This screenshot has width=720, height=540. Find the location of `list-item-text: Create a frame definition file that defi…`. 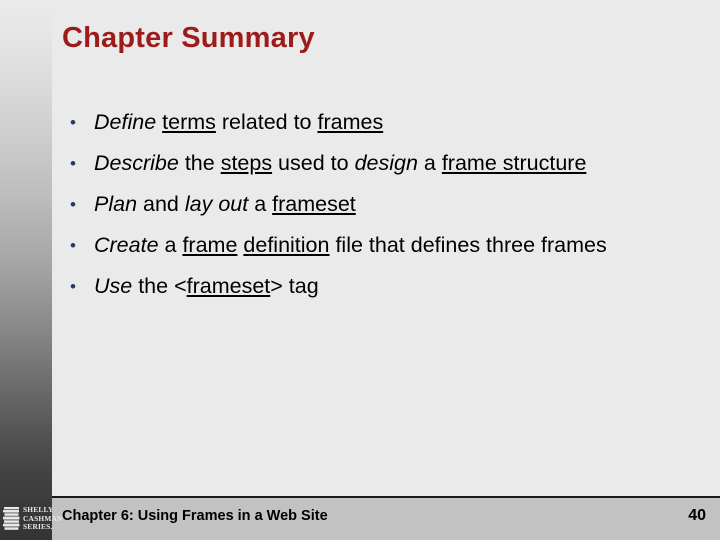

list-item-text: Create a frame definition file that defi… is located at coordinates (350, 245).